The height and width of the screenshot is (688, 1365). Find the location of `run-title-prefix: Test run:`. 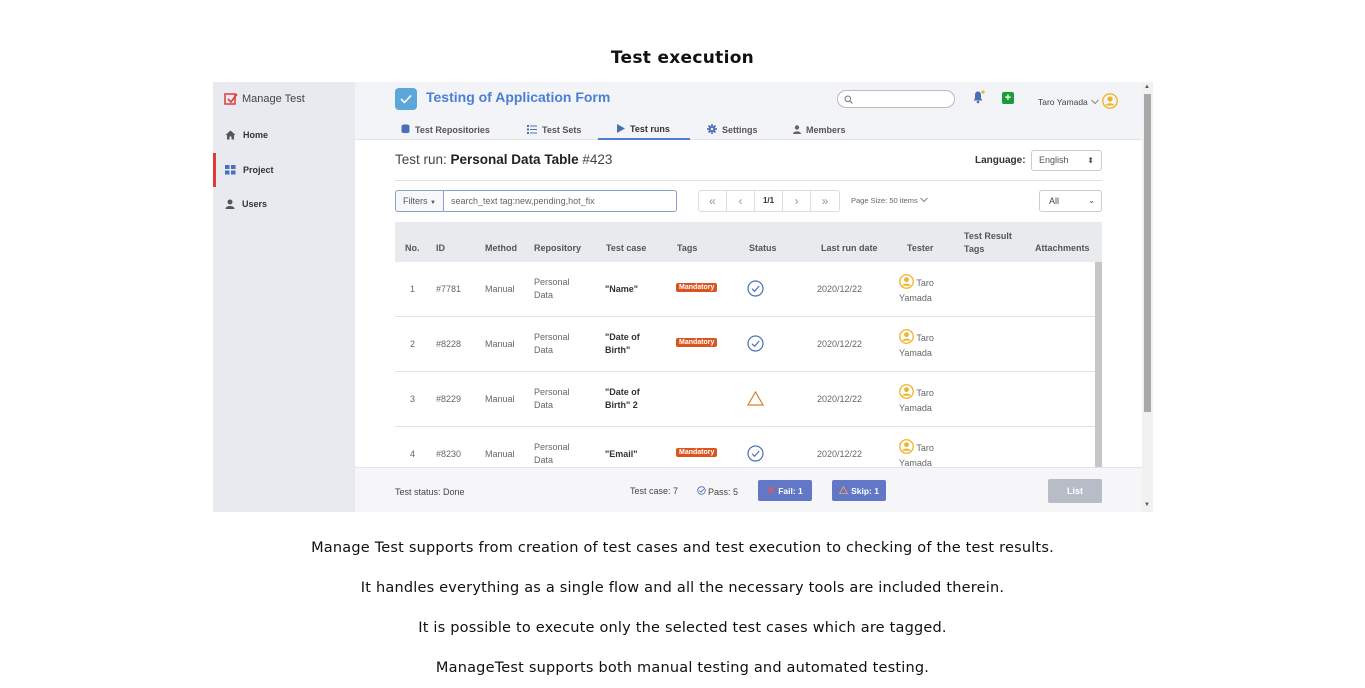

run-title-prefix: Test run: is located at coordinates (423, 159).